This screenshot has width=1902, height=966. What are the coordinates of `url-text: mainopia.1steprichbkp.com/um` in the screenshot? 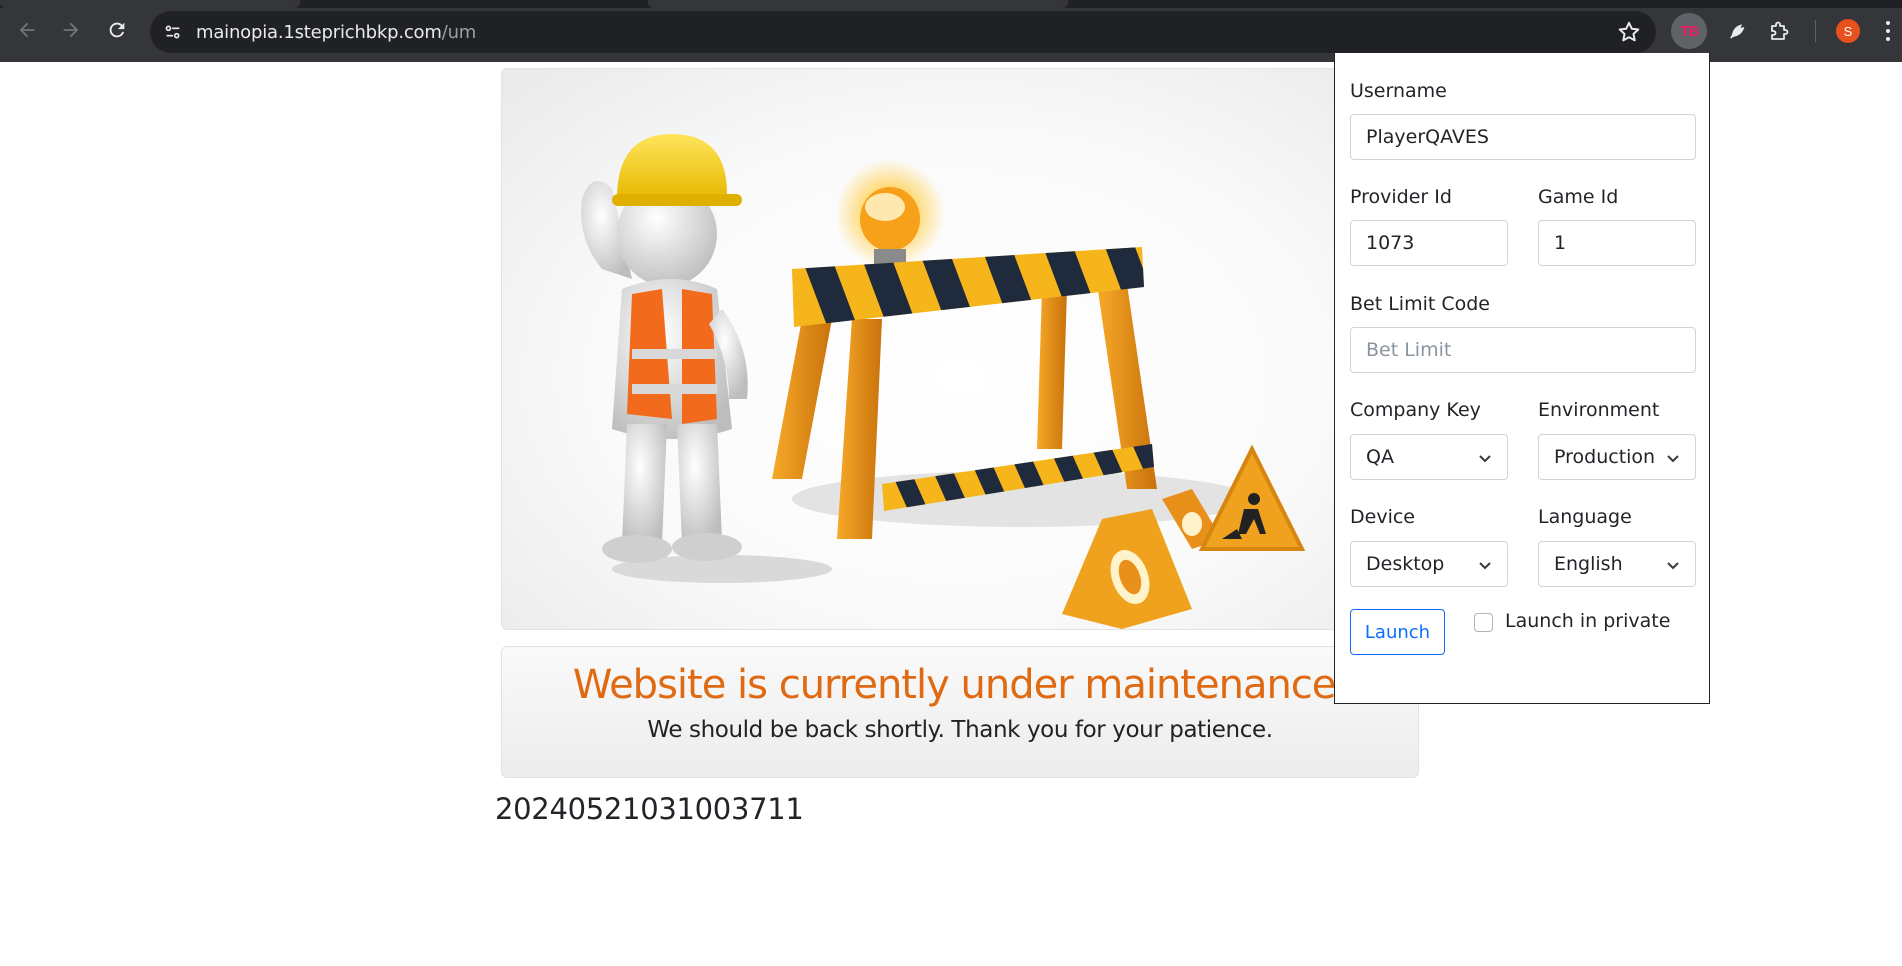 It's located at (336, 32).